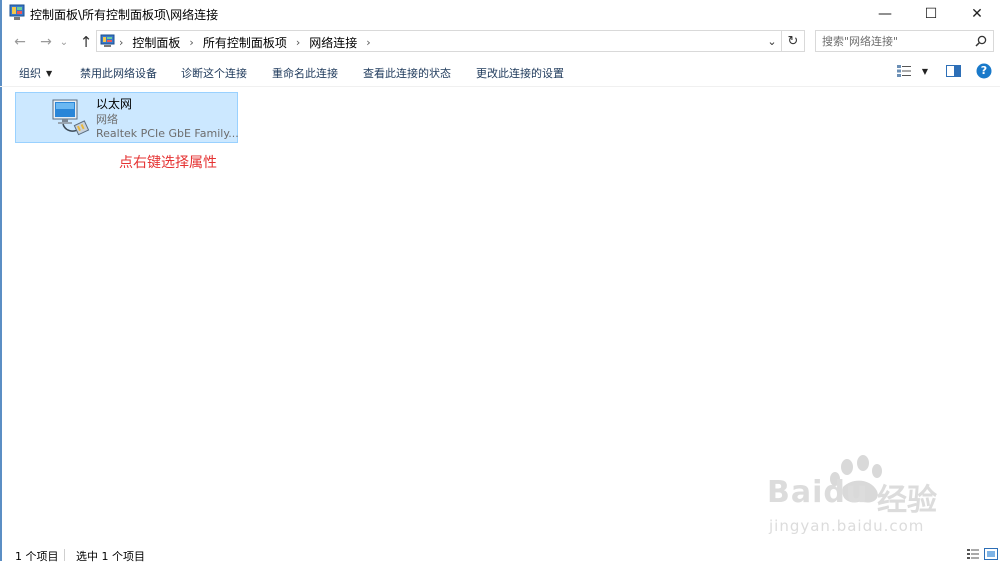 This screenshot has width=1000, height=564. I want to click on address-dropdown-button: ⌄, so click(772, 41).